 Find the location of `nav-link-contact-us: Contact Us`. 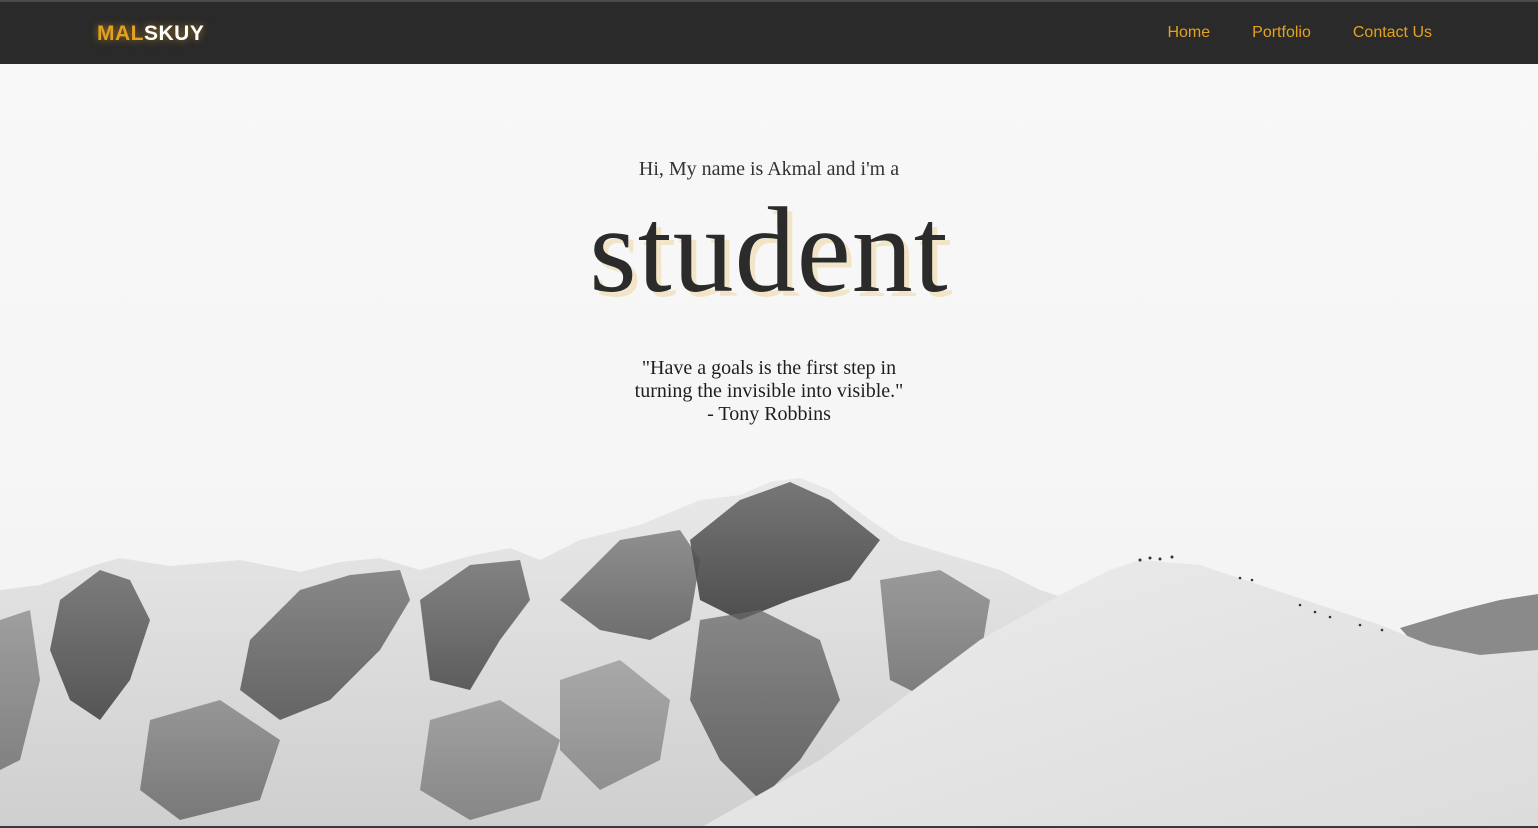

nav-link-contact-us: Contact Us is located at coordinates (1392, 33).